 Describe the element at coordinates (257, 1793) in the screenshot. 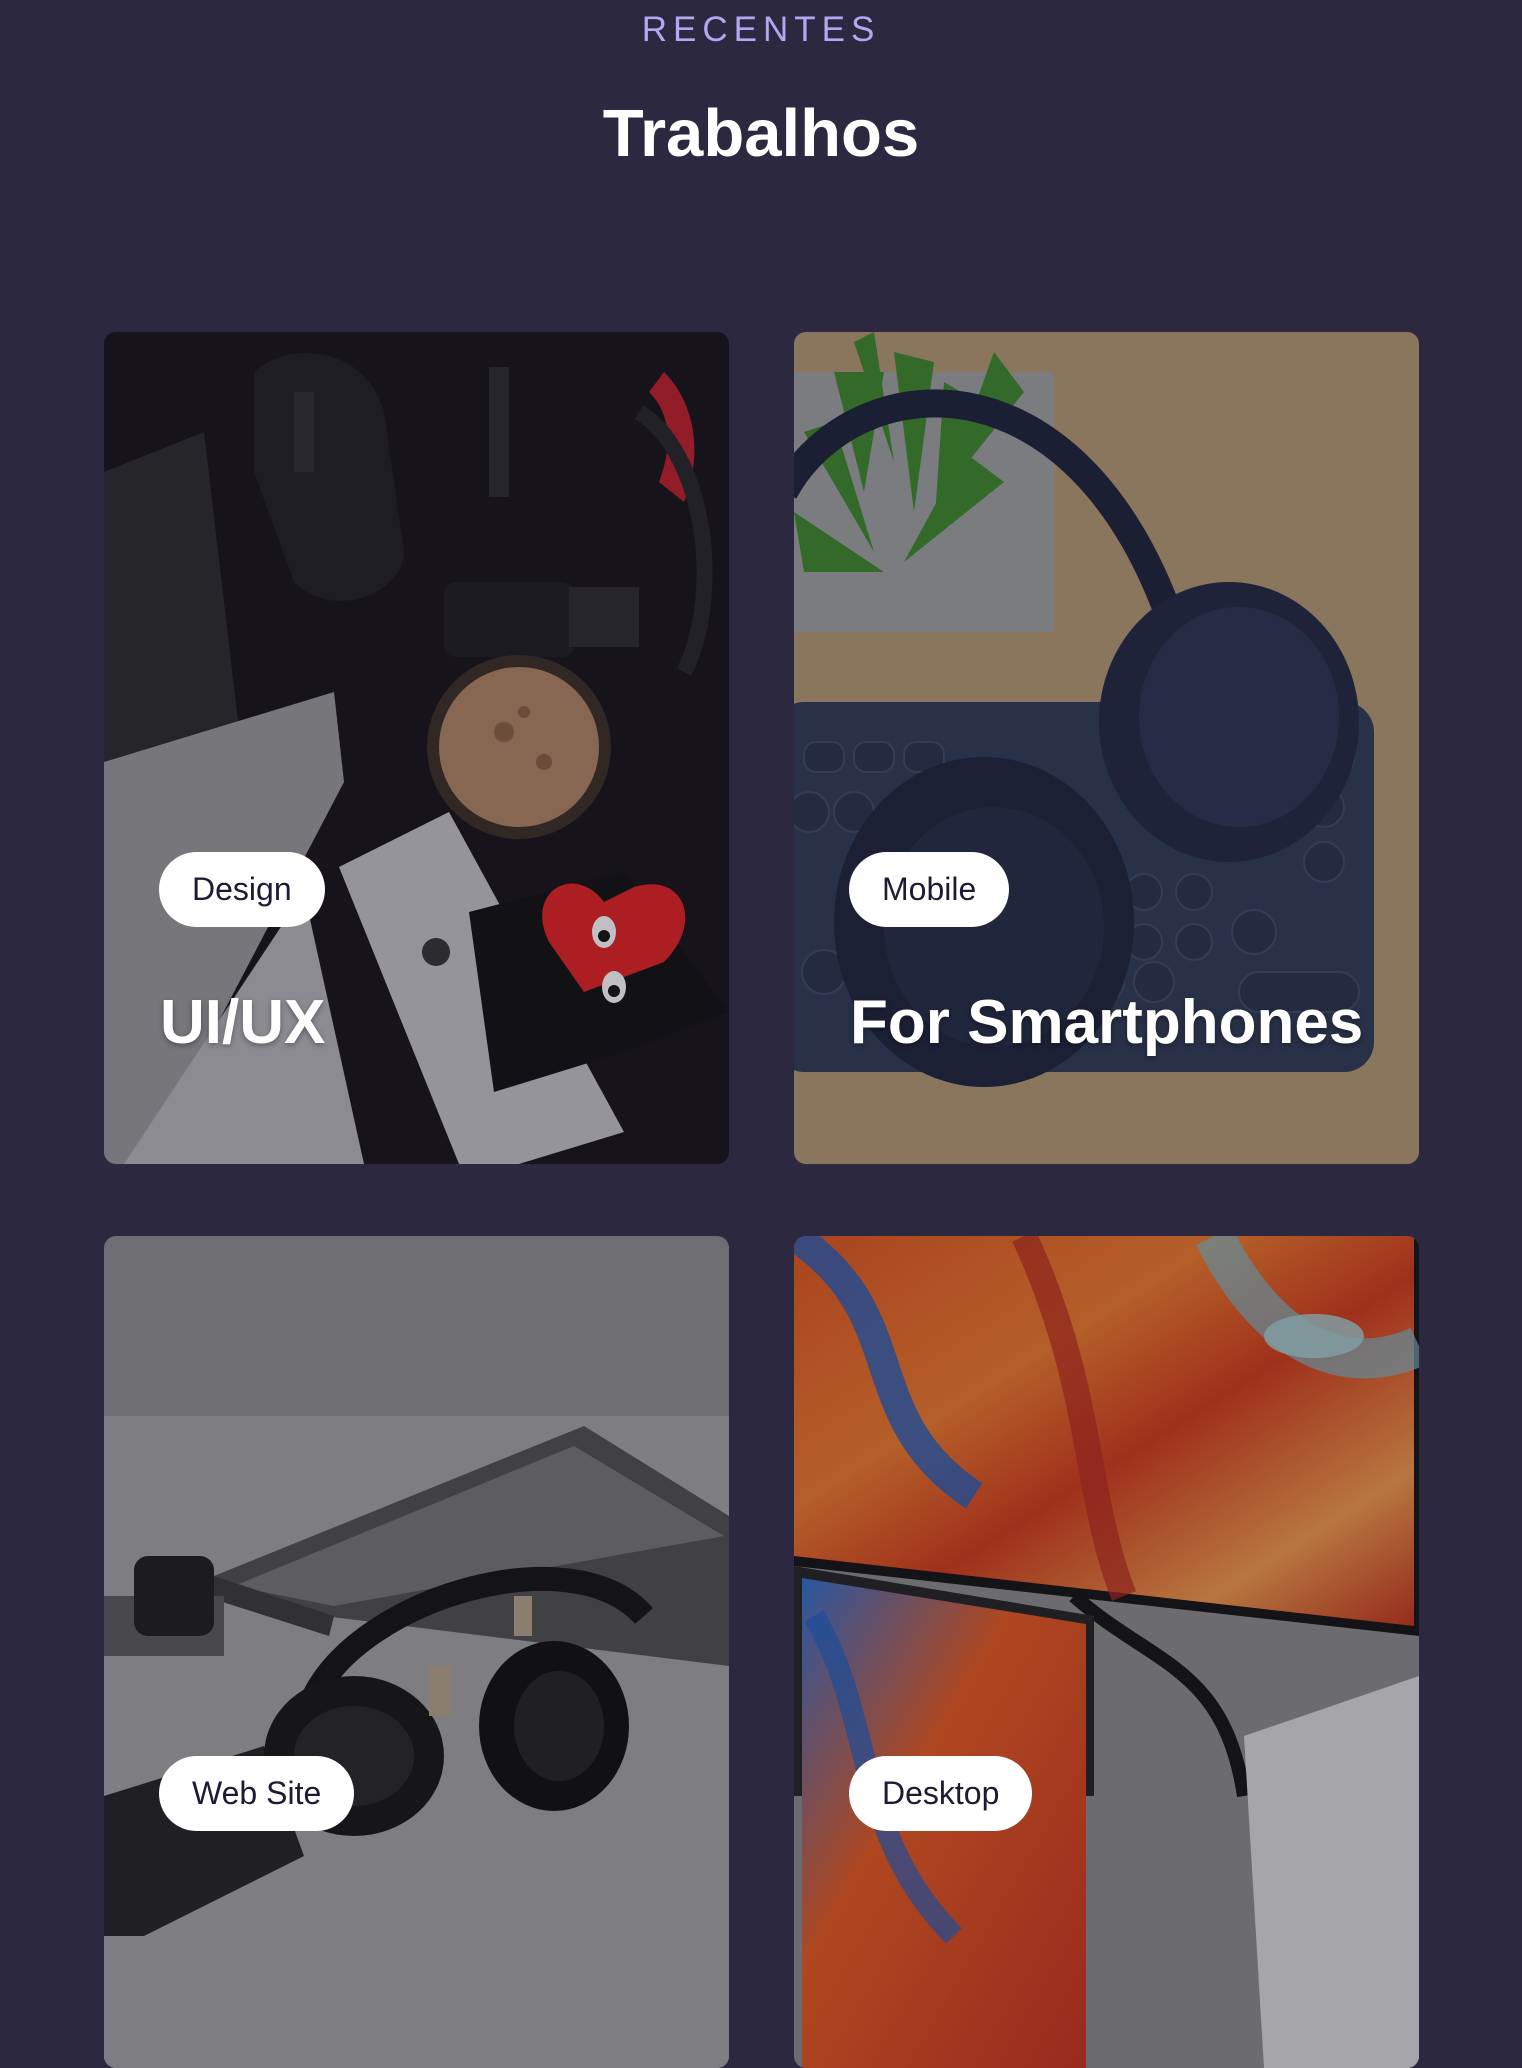

I see `project-tag: Web Site` at that location.